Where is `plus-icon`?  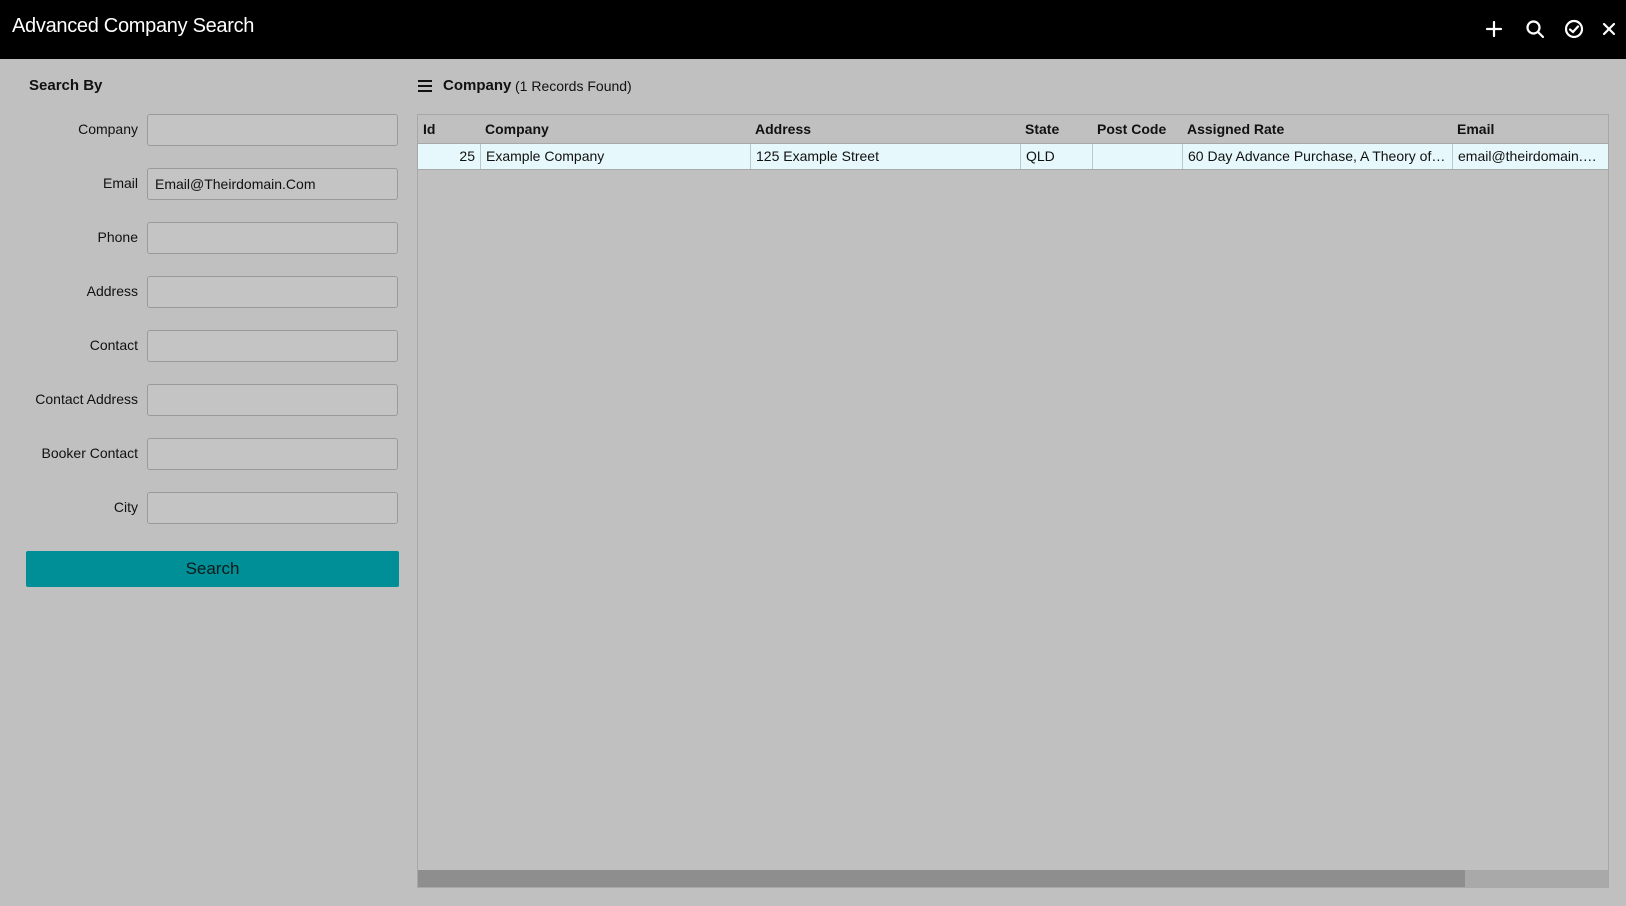
plus-icon is located at coordinates (1494, 29).